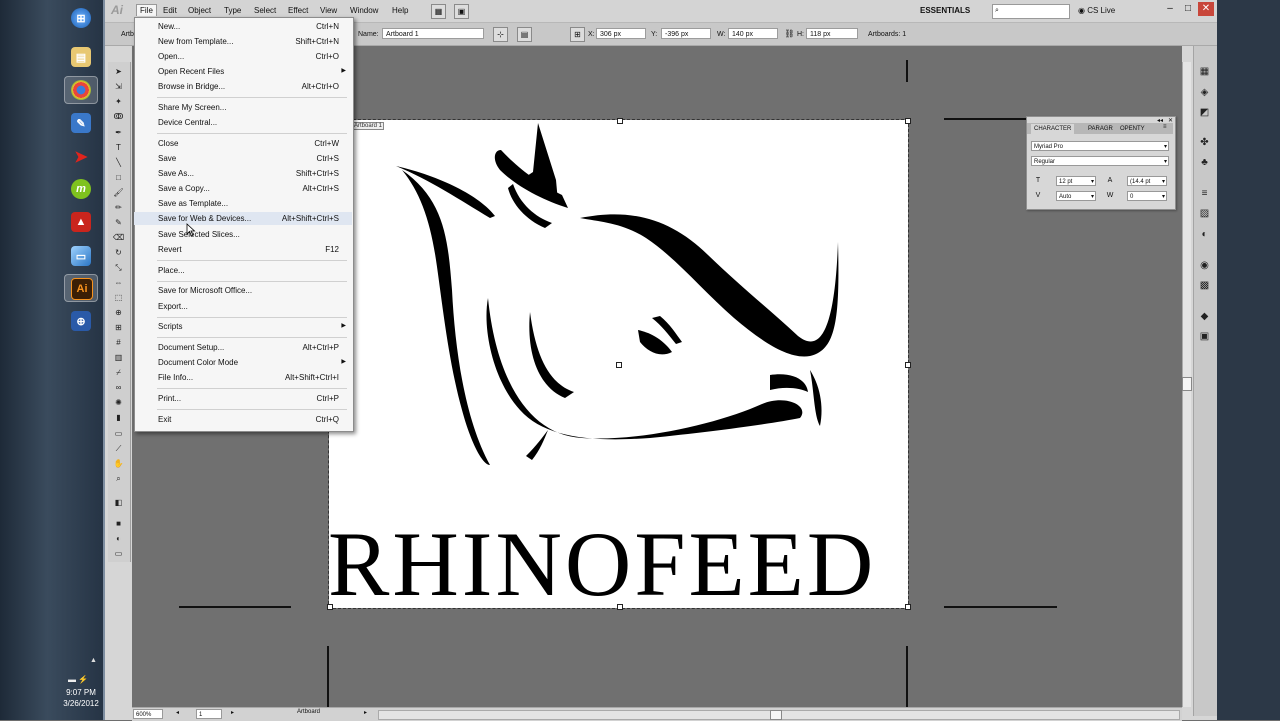 The image size is (1280, 721). Describe the element at coordinates (243, 347) in the screenshot. I see `menu-item-document-setup: Document Setup... Alt+Ctrl+P` at that location.